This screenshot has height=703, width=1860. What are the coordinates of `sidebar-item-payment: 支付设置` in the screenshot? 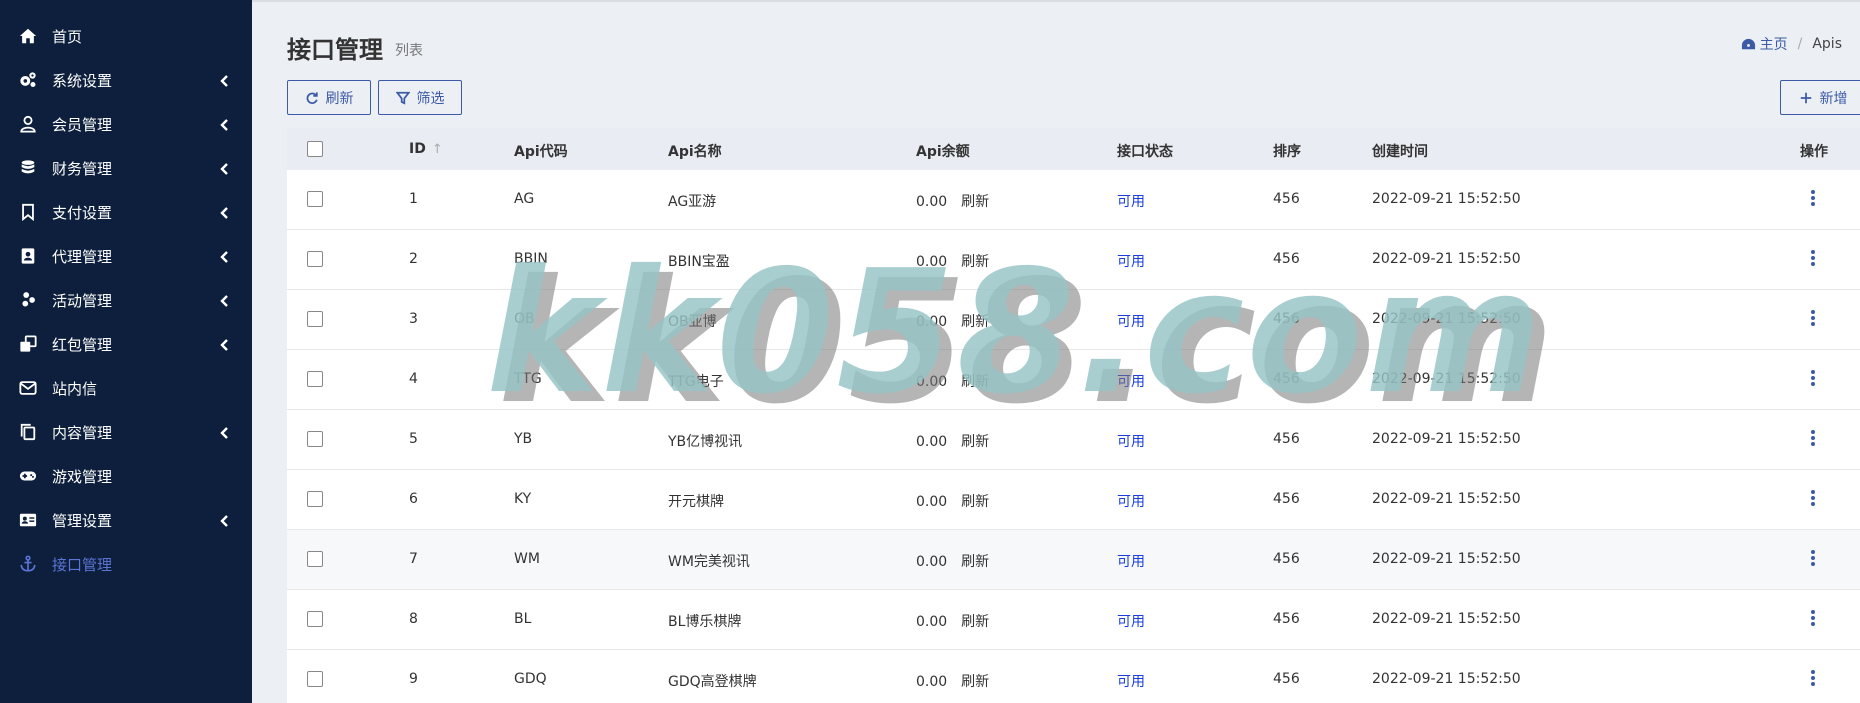 It's located at (126, 212).